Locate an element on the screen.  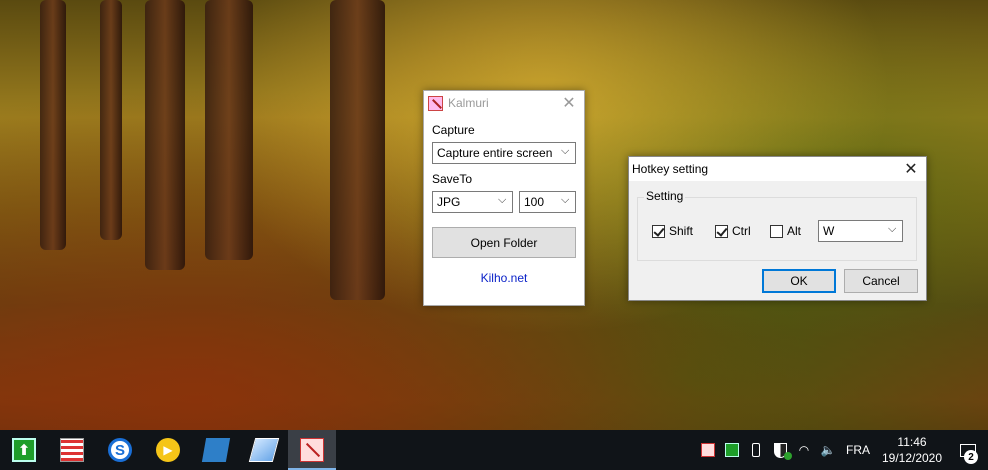
usb-drive-icon is located at coordinates (756, 450).